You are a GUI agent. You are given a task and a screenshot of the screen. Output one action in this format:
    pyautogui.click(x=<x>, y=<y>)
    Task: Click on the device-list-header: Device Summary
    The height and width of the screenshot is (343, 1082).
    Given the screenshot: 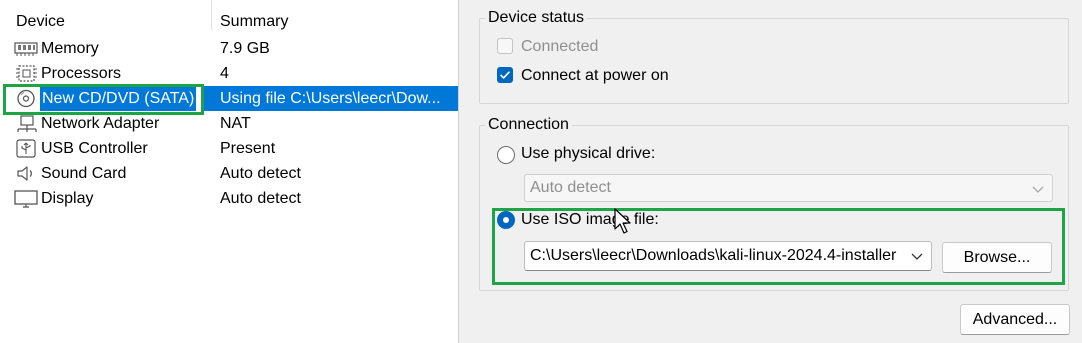 What is the action you would take?
    pyautogui.click(x=229, y=15)
    